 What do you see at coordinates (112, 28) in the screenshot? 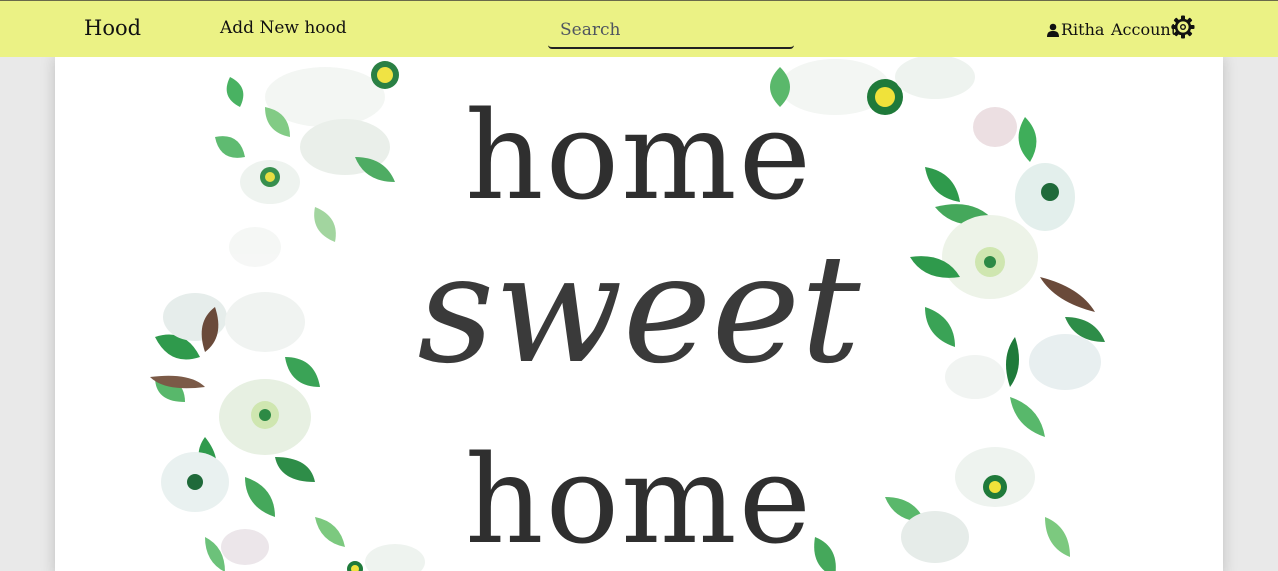
I see `brand-link: Hood` at bounding box center [112, 28].